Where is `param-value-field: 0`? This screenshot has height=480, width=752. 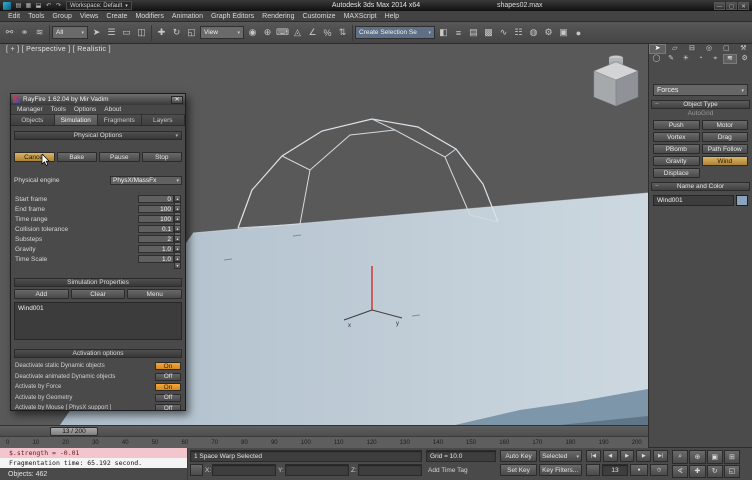
param-value-field: 0 is located at coordinates (156, 199).